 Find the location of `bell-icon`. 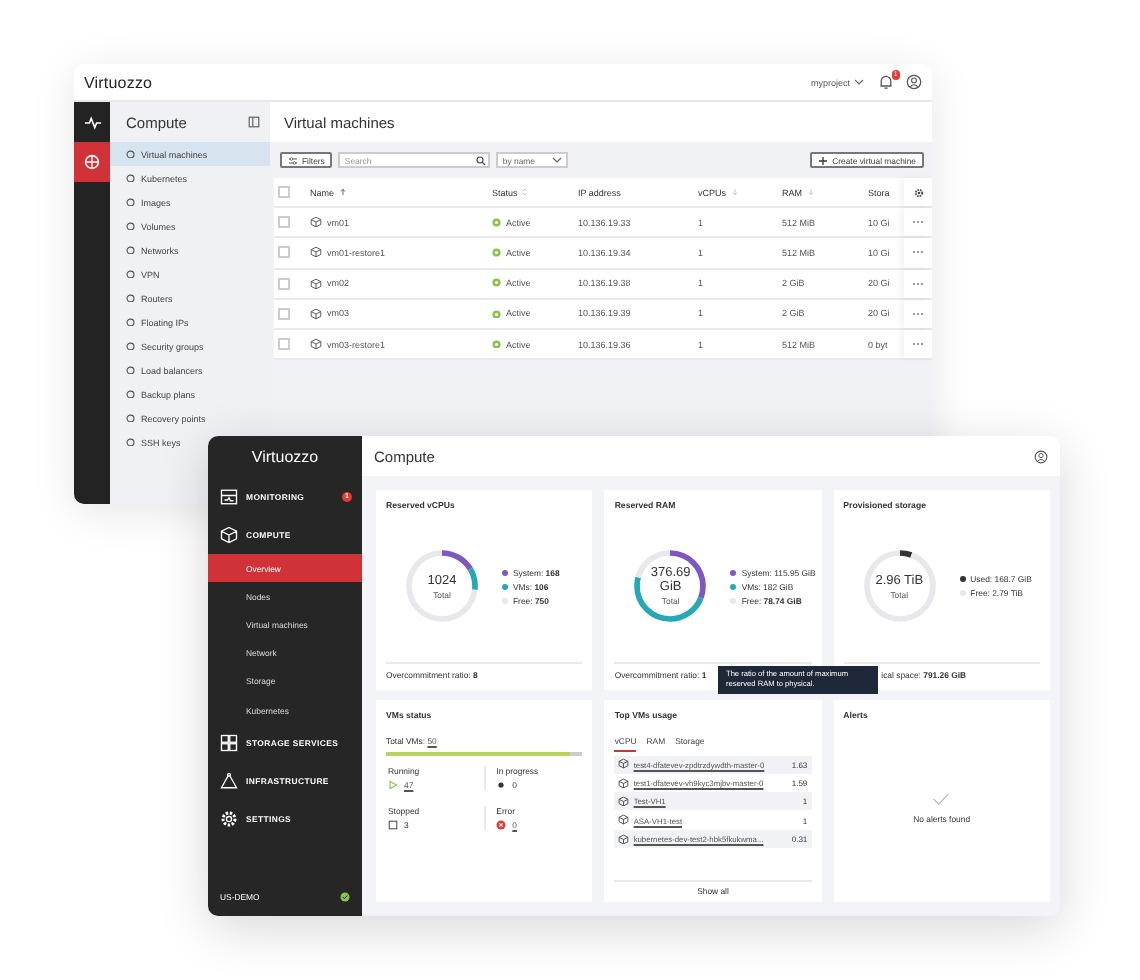

bell-icon is located at coordinates (886, 82).